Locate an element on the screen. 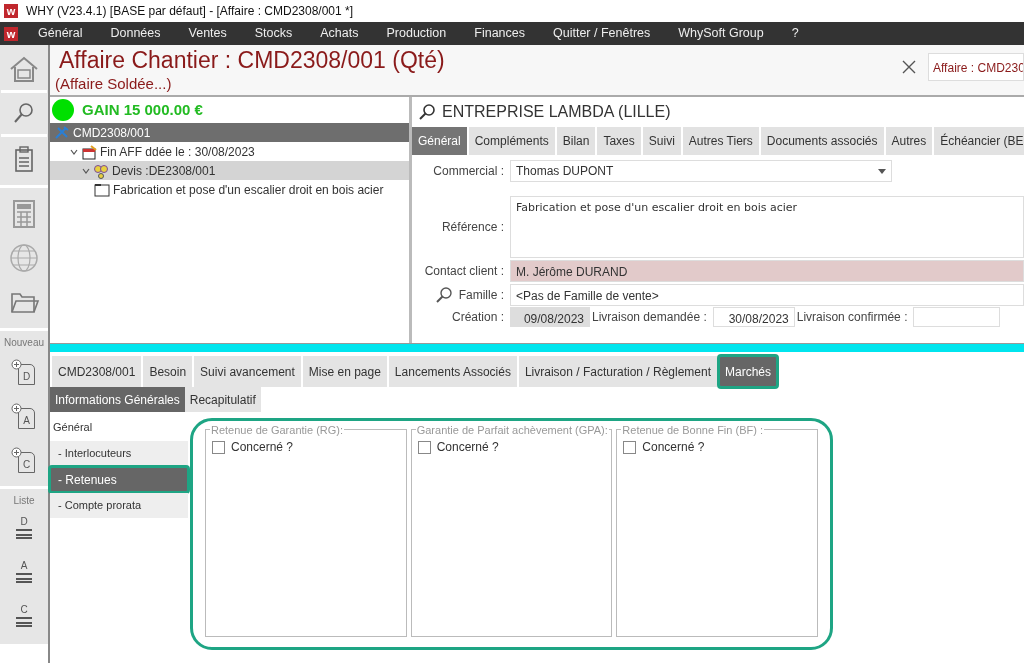  page-subtitle: (Affaire Soldée...) is located at coordinates (113, 84).